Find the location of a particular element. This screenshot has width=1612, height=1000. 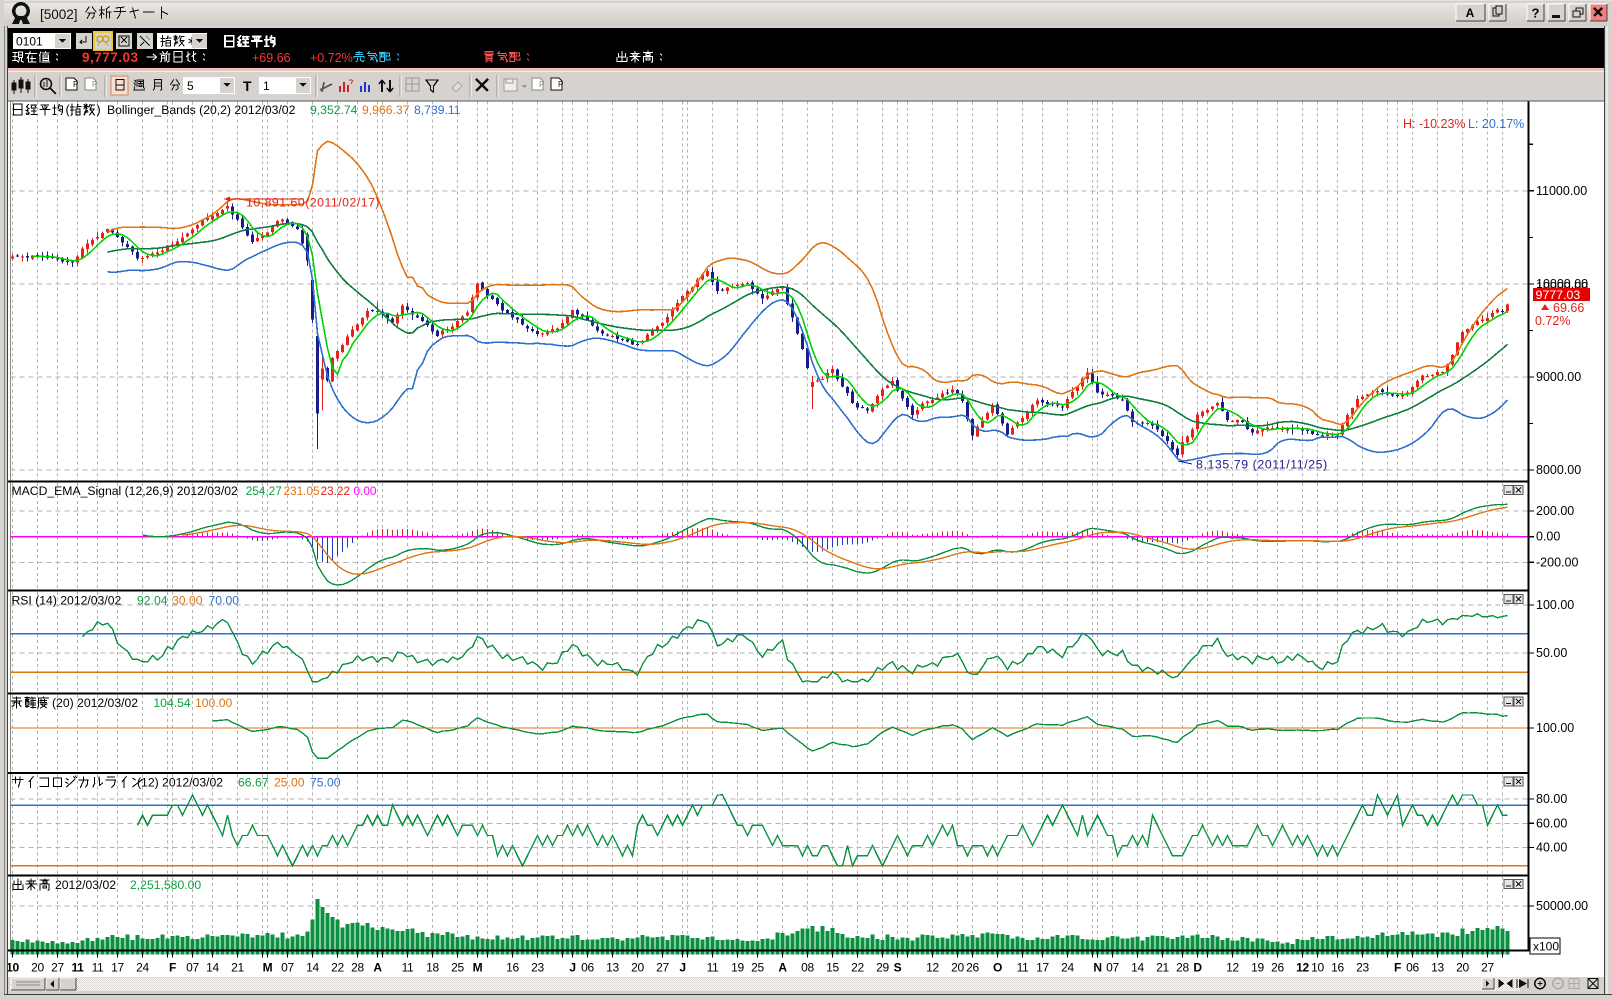

svg-text: 8,739.11 is located at coordinates (437, 110).